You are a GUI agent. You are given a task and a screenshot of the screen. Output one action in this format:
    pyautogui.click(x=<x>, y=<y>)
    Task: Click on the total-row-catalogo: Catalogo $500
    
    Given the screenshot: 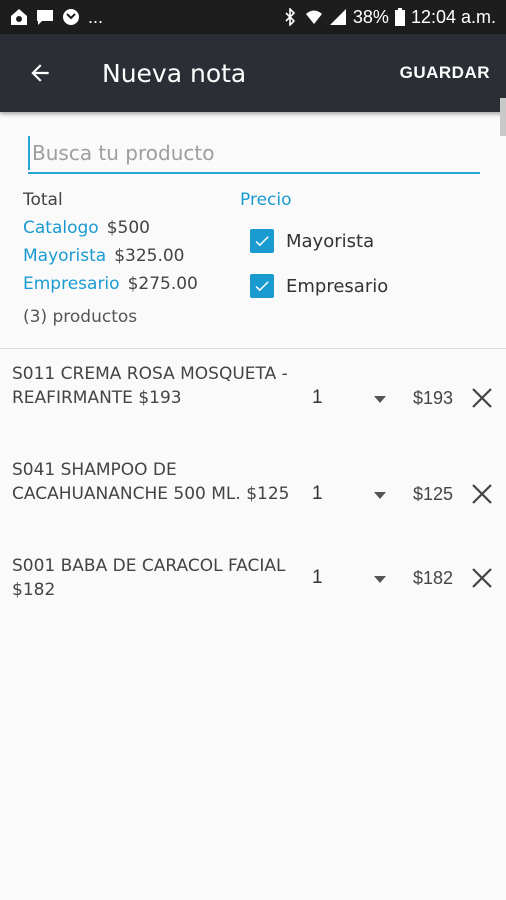 What is the action you would take?
    pyautogui.click(x=110, y=228)
    